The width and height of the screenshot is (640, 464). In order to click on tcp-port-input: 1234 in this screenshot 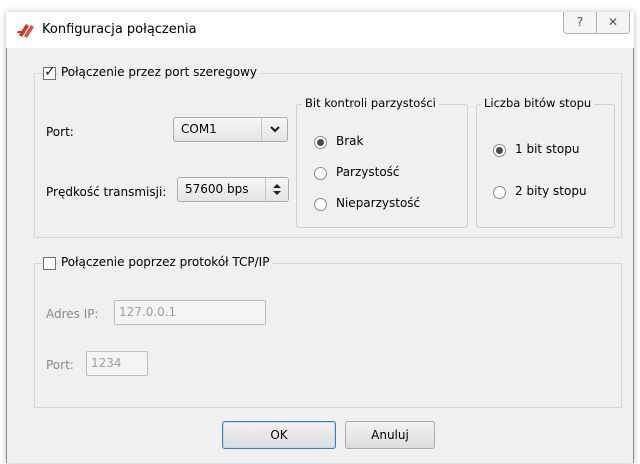, I will do `click(117, 363)`.